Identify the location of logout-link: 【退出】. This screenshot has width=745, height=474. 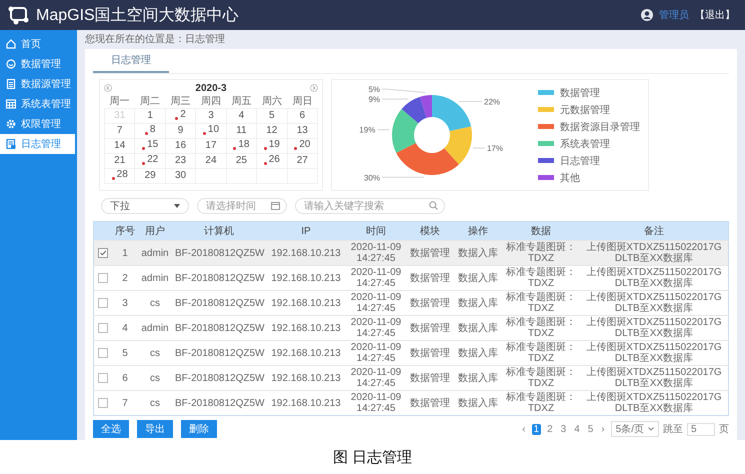
(715, 15).